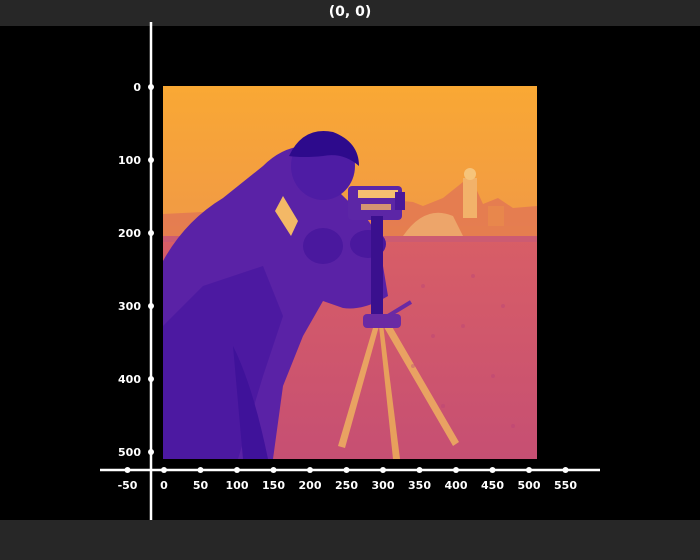  What do you see at coordinates (273, 485) in the screenshot?
I see `x-tick-label: 150` at bounding box center [273, 485].